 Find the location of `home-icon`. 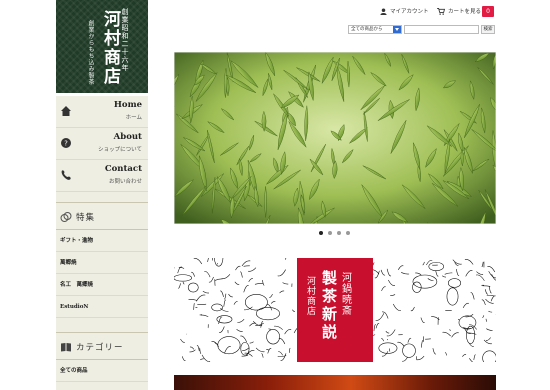

home-icon is located at coordinates (66, 111).